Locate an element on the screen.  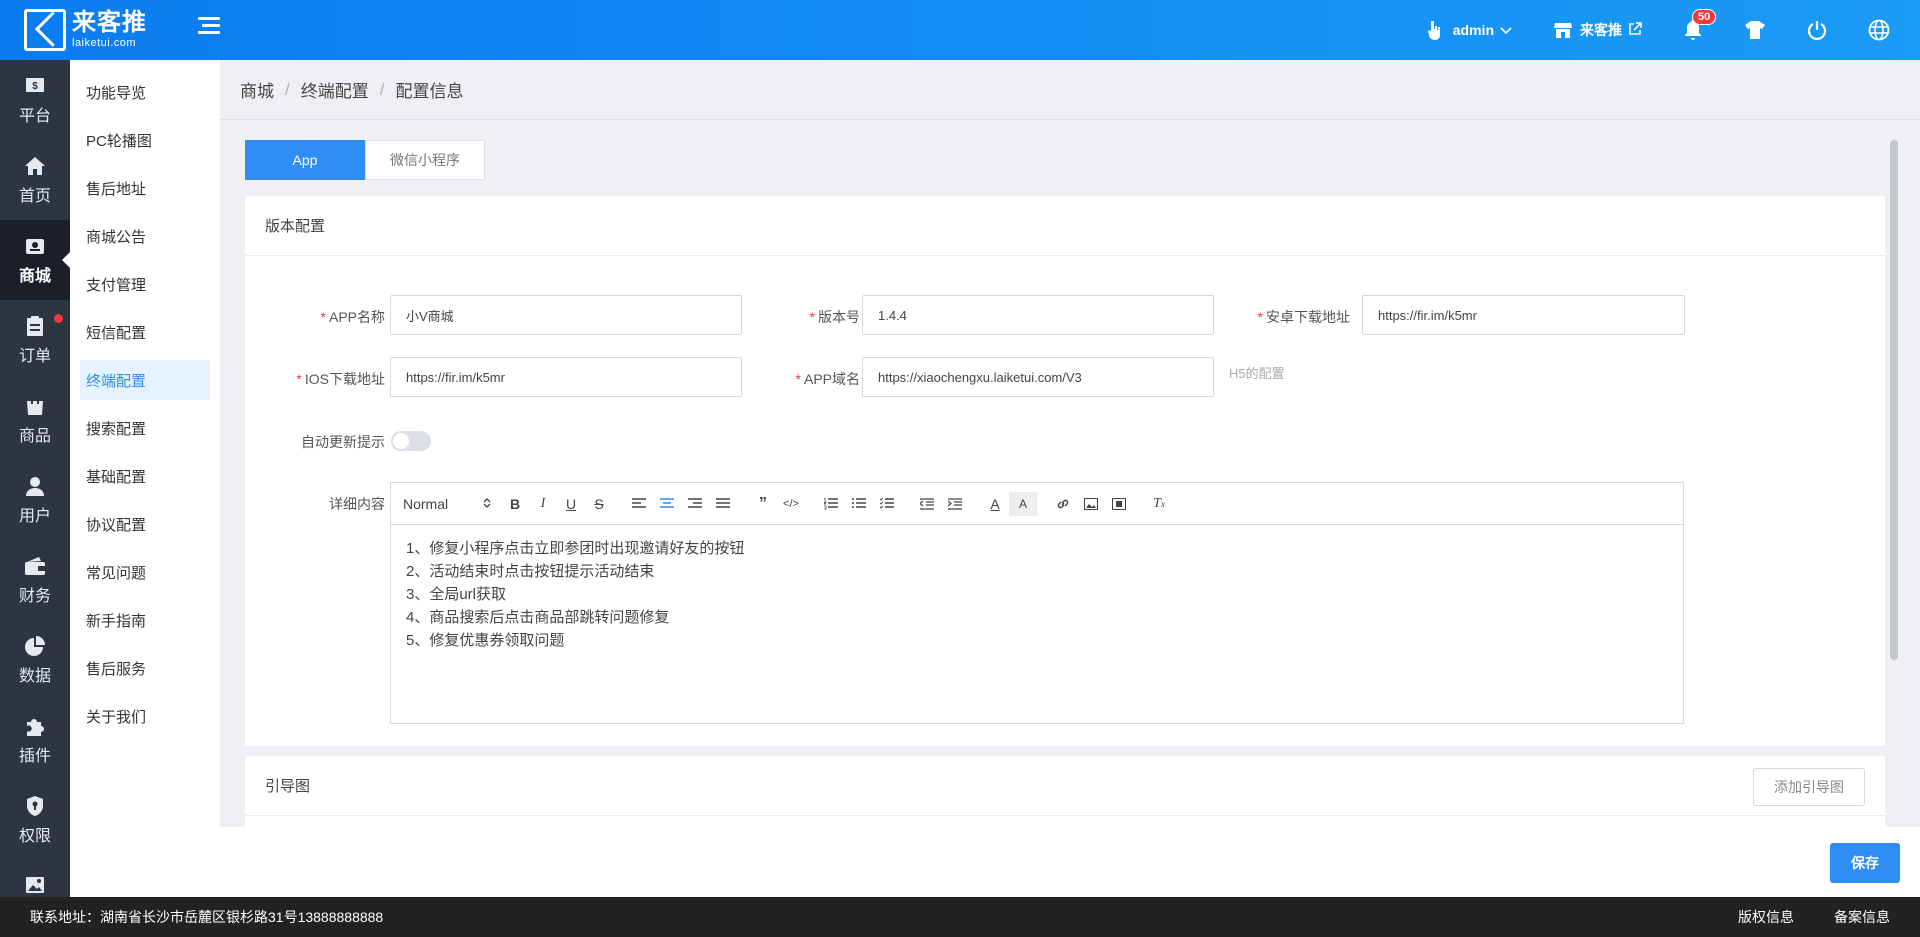
image-insert-icon is located at coordinates (1091, 504).